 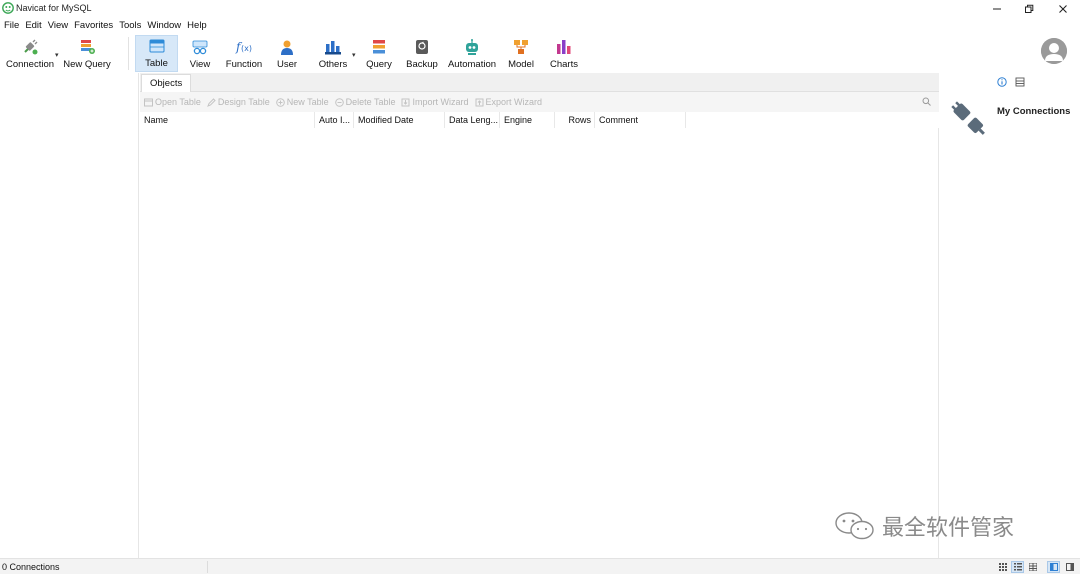 I want to click on backup-label: Backup, so click(x=422, y=64).